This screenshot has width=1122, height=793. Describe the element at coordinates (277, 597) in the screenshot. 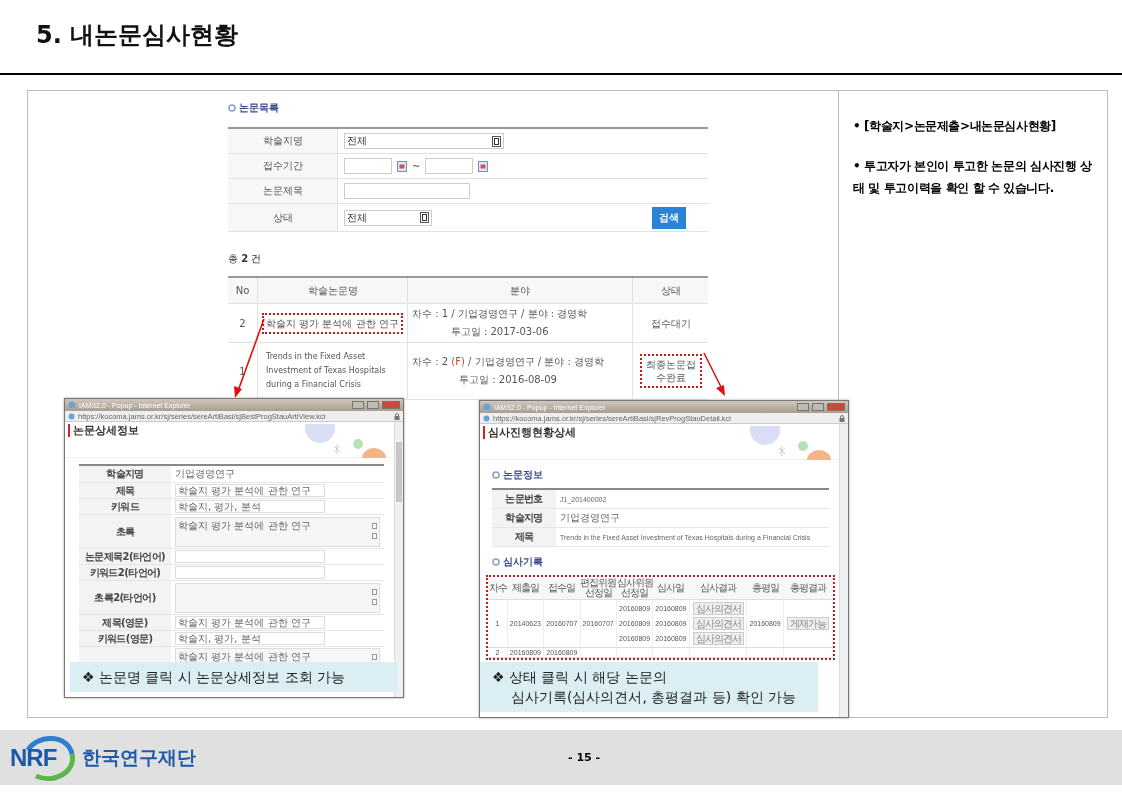

I see `text-area` at that location.